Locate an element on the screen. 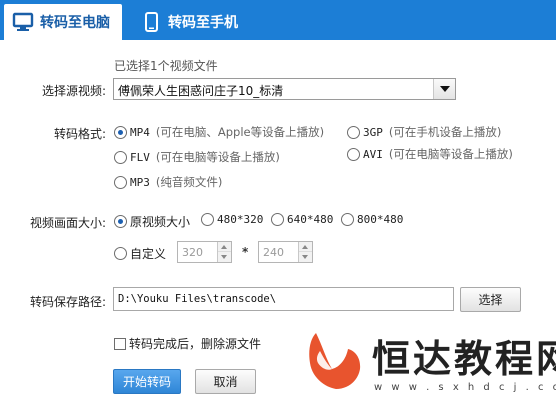 The image size is (556, 399). format-radio-mp3: MP3 (纯音频文件) is located at coordinates (168, 182).